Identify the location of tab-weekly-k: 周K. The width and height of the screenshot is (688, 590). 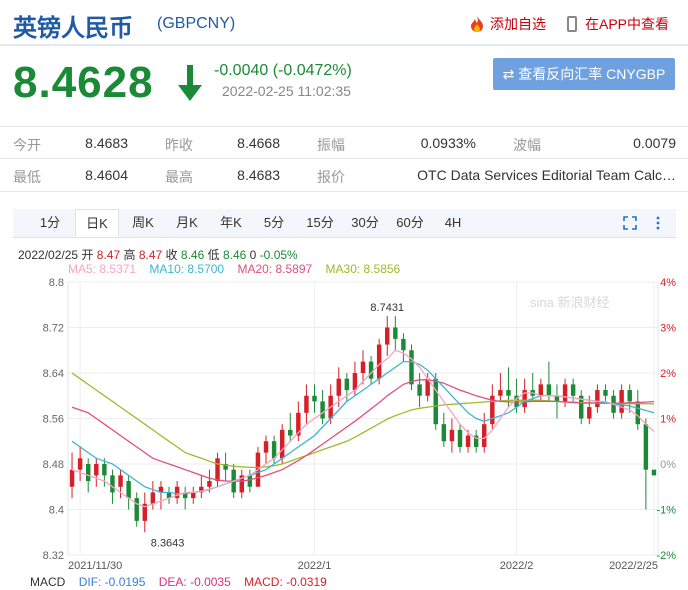
(143, 223).